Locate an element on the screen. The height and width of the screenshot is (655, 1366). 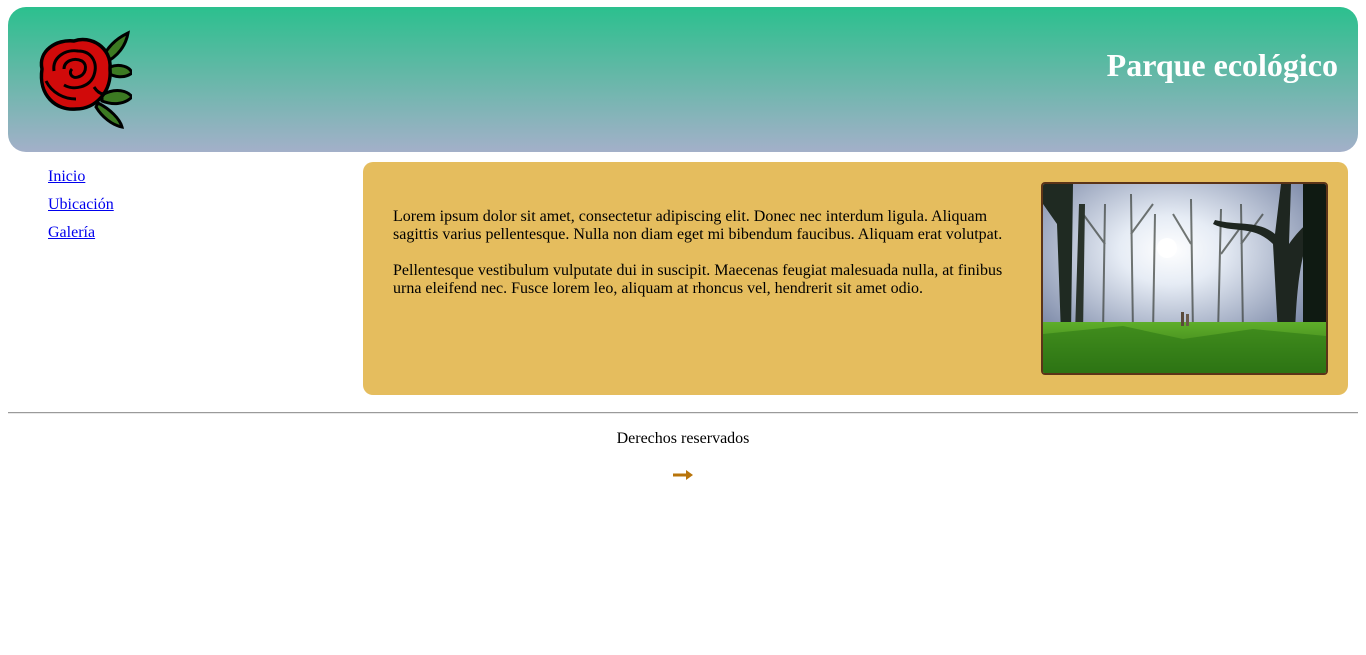
nav-item-inicio: Inicio is located at coordinates (81, 180).